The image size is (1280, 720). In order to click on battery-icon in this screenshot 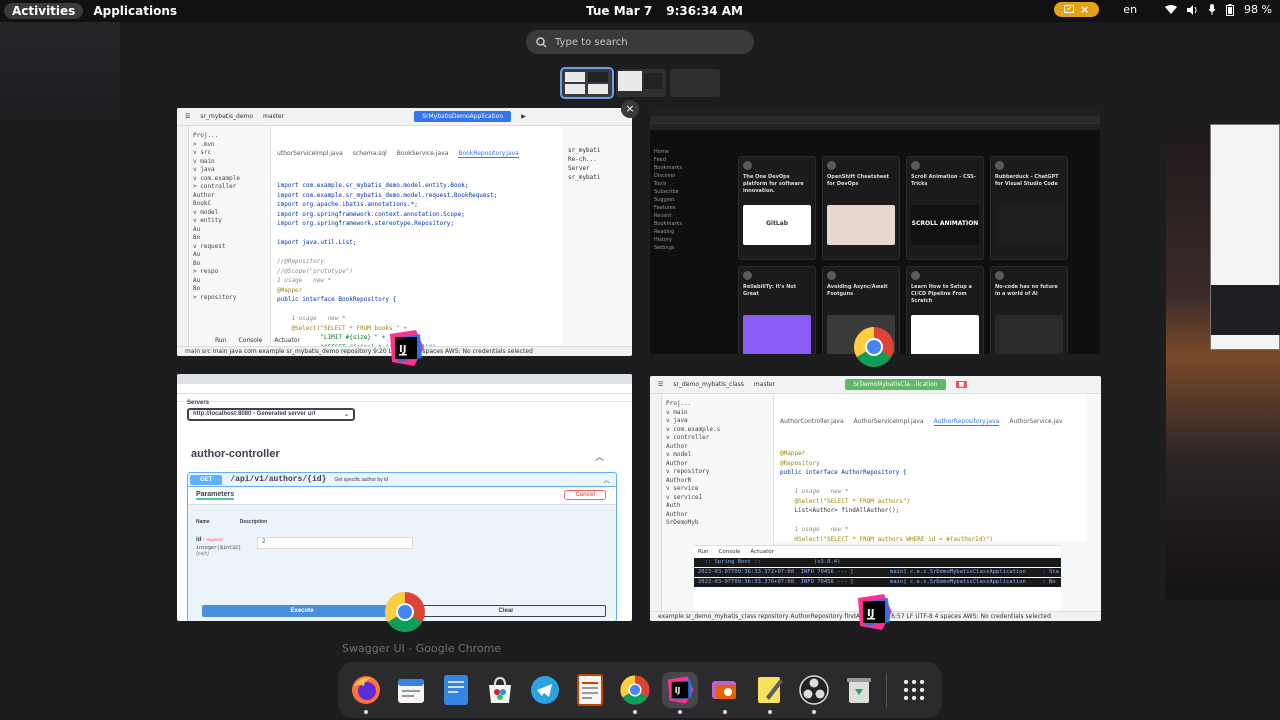, I will do `click(1230, 9)`.